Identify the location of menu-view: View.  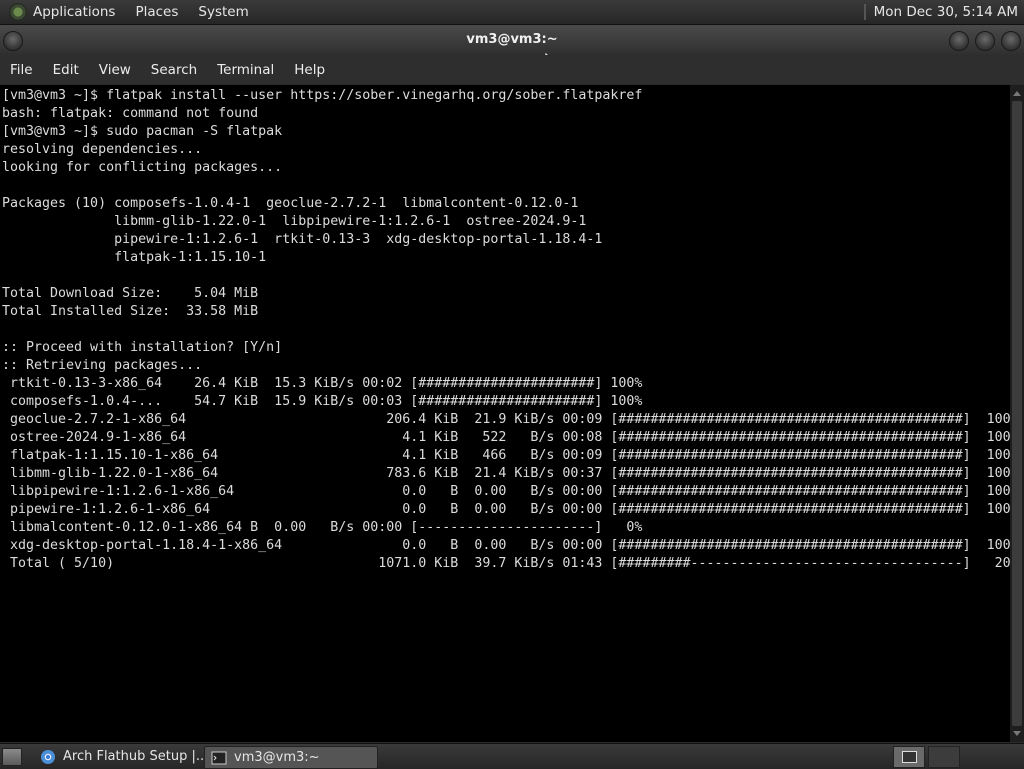
(115, 70).